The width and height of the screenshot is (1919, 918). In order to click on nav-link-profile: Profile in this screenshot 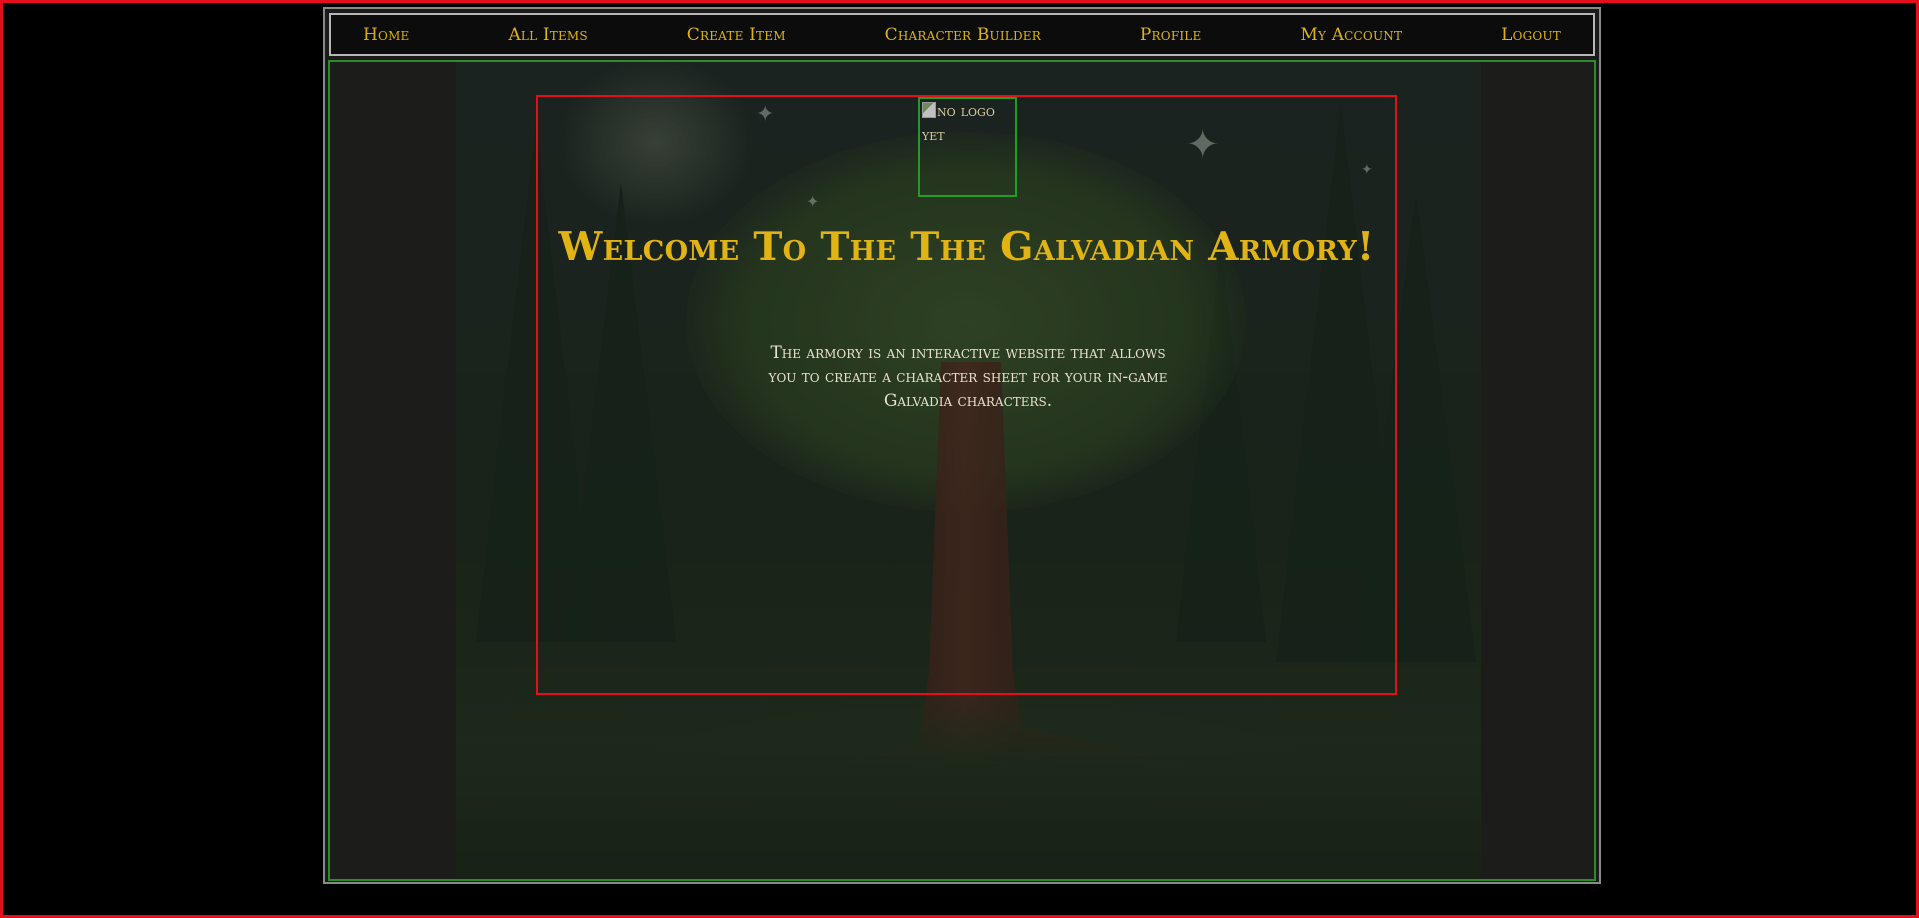, I will do `click(1171, 35)`.